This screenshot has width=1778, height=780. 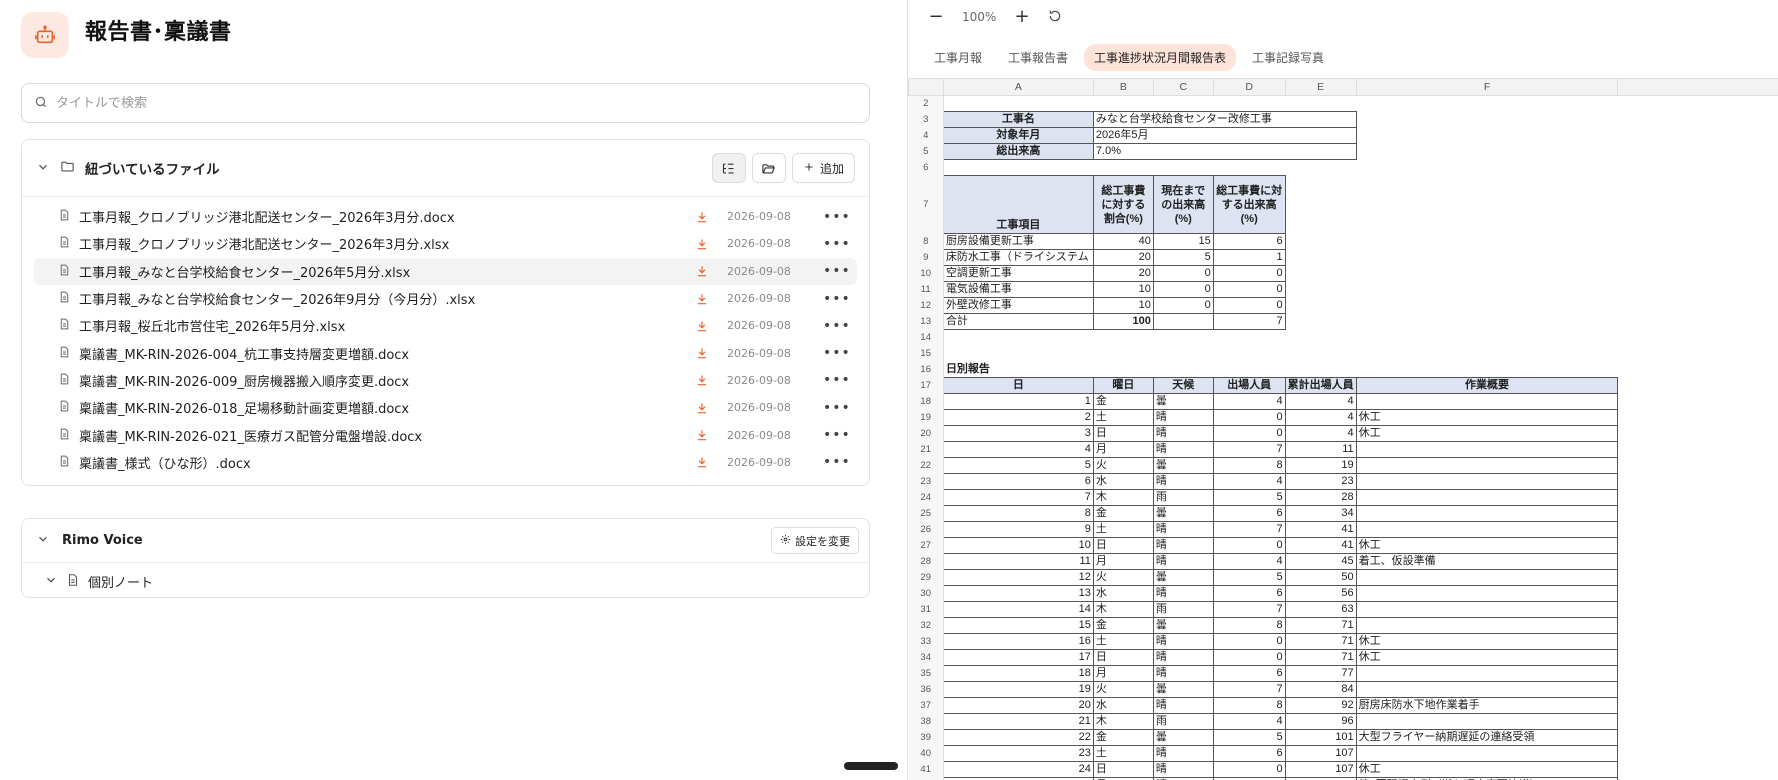 What do you see at coordinates (1249, 401) in the screenshot?
I see `daily-workers: 4` at bounding box center [1249, 401].